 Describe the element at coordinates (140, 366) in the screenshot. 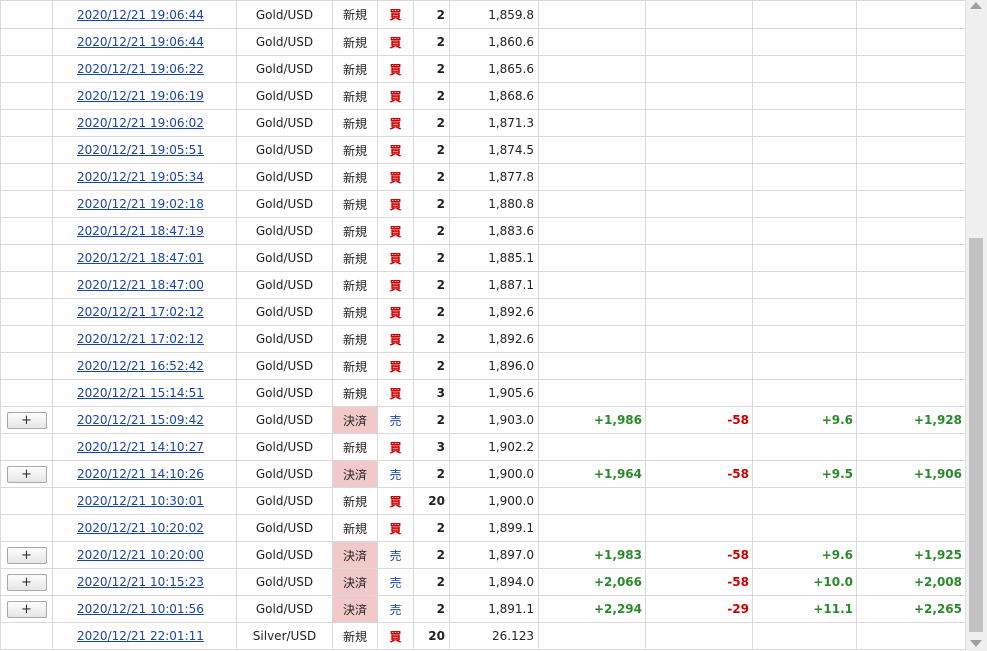

I see `datetime-link: 2020/12/21 16:52:42` at that location.